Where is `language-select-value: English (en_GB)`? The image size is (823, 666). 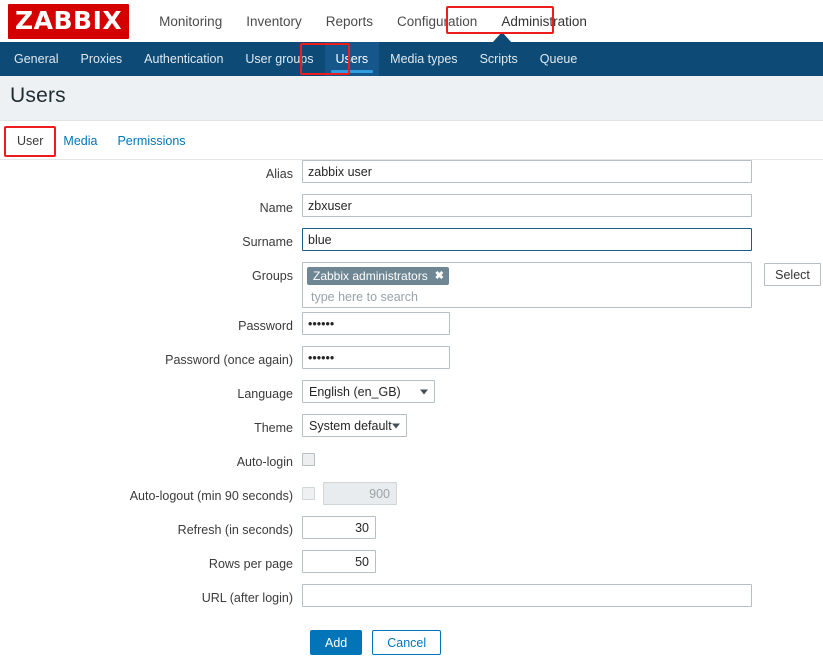 language-select-value: English (en_GB) is located at coordinates (355, 391).